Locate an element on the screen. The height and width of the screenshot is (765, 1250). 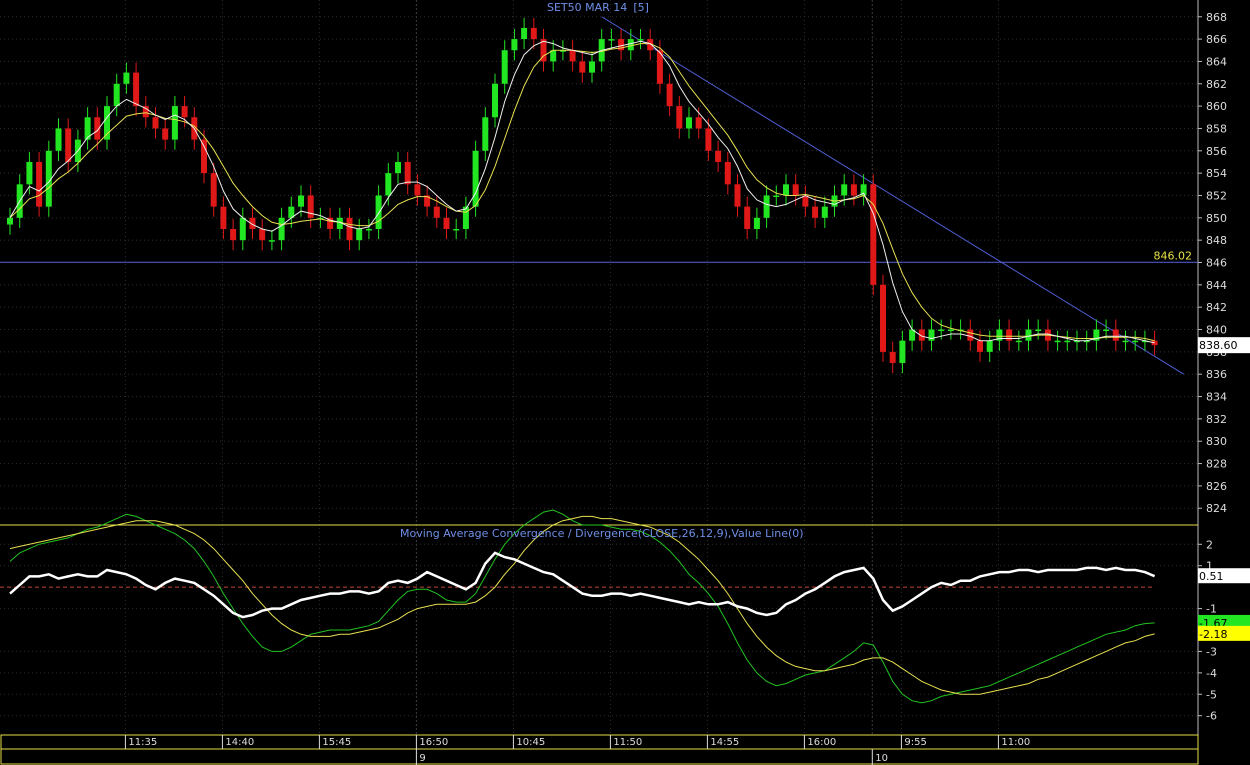
day-tick-label: 10 is located at coordinates (881, 758).